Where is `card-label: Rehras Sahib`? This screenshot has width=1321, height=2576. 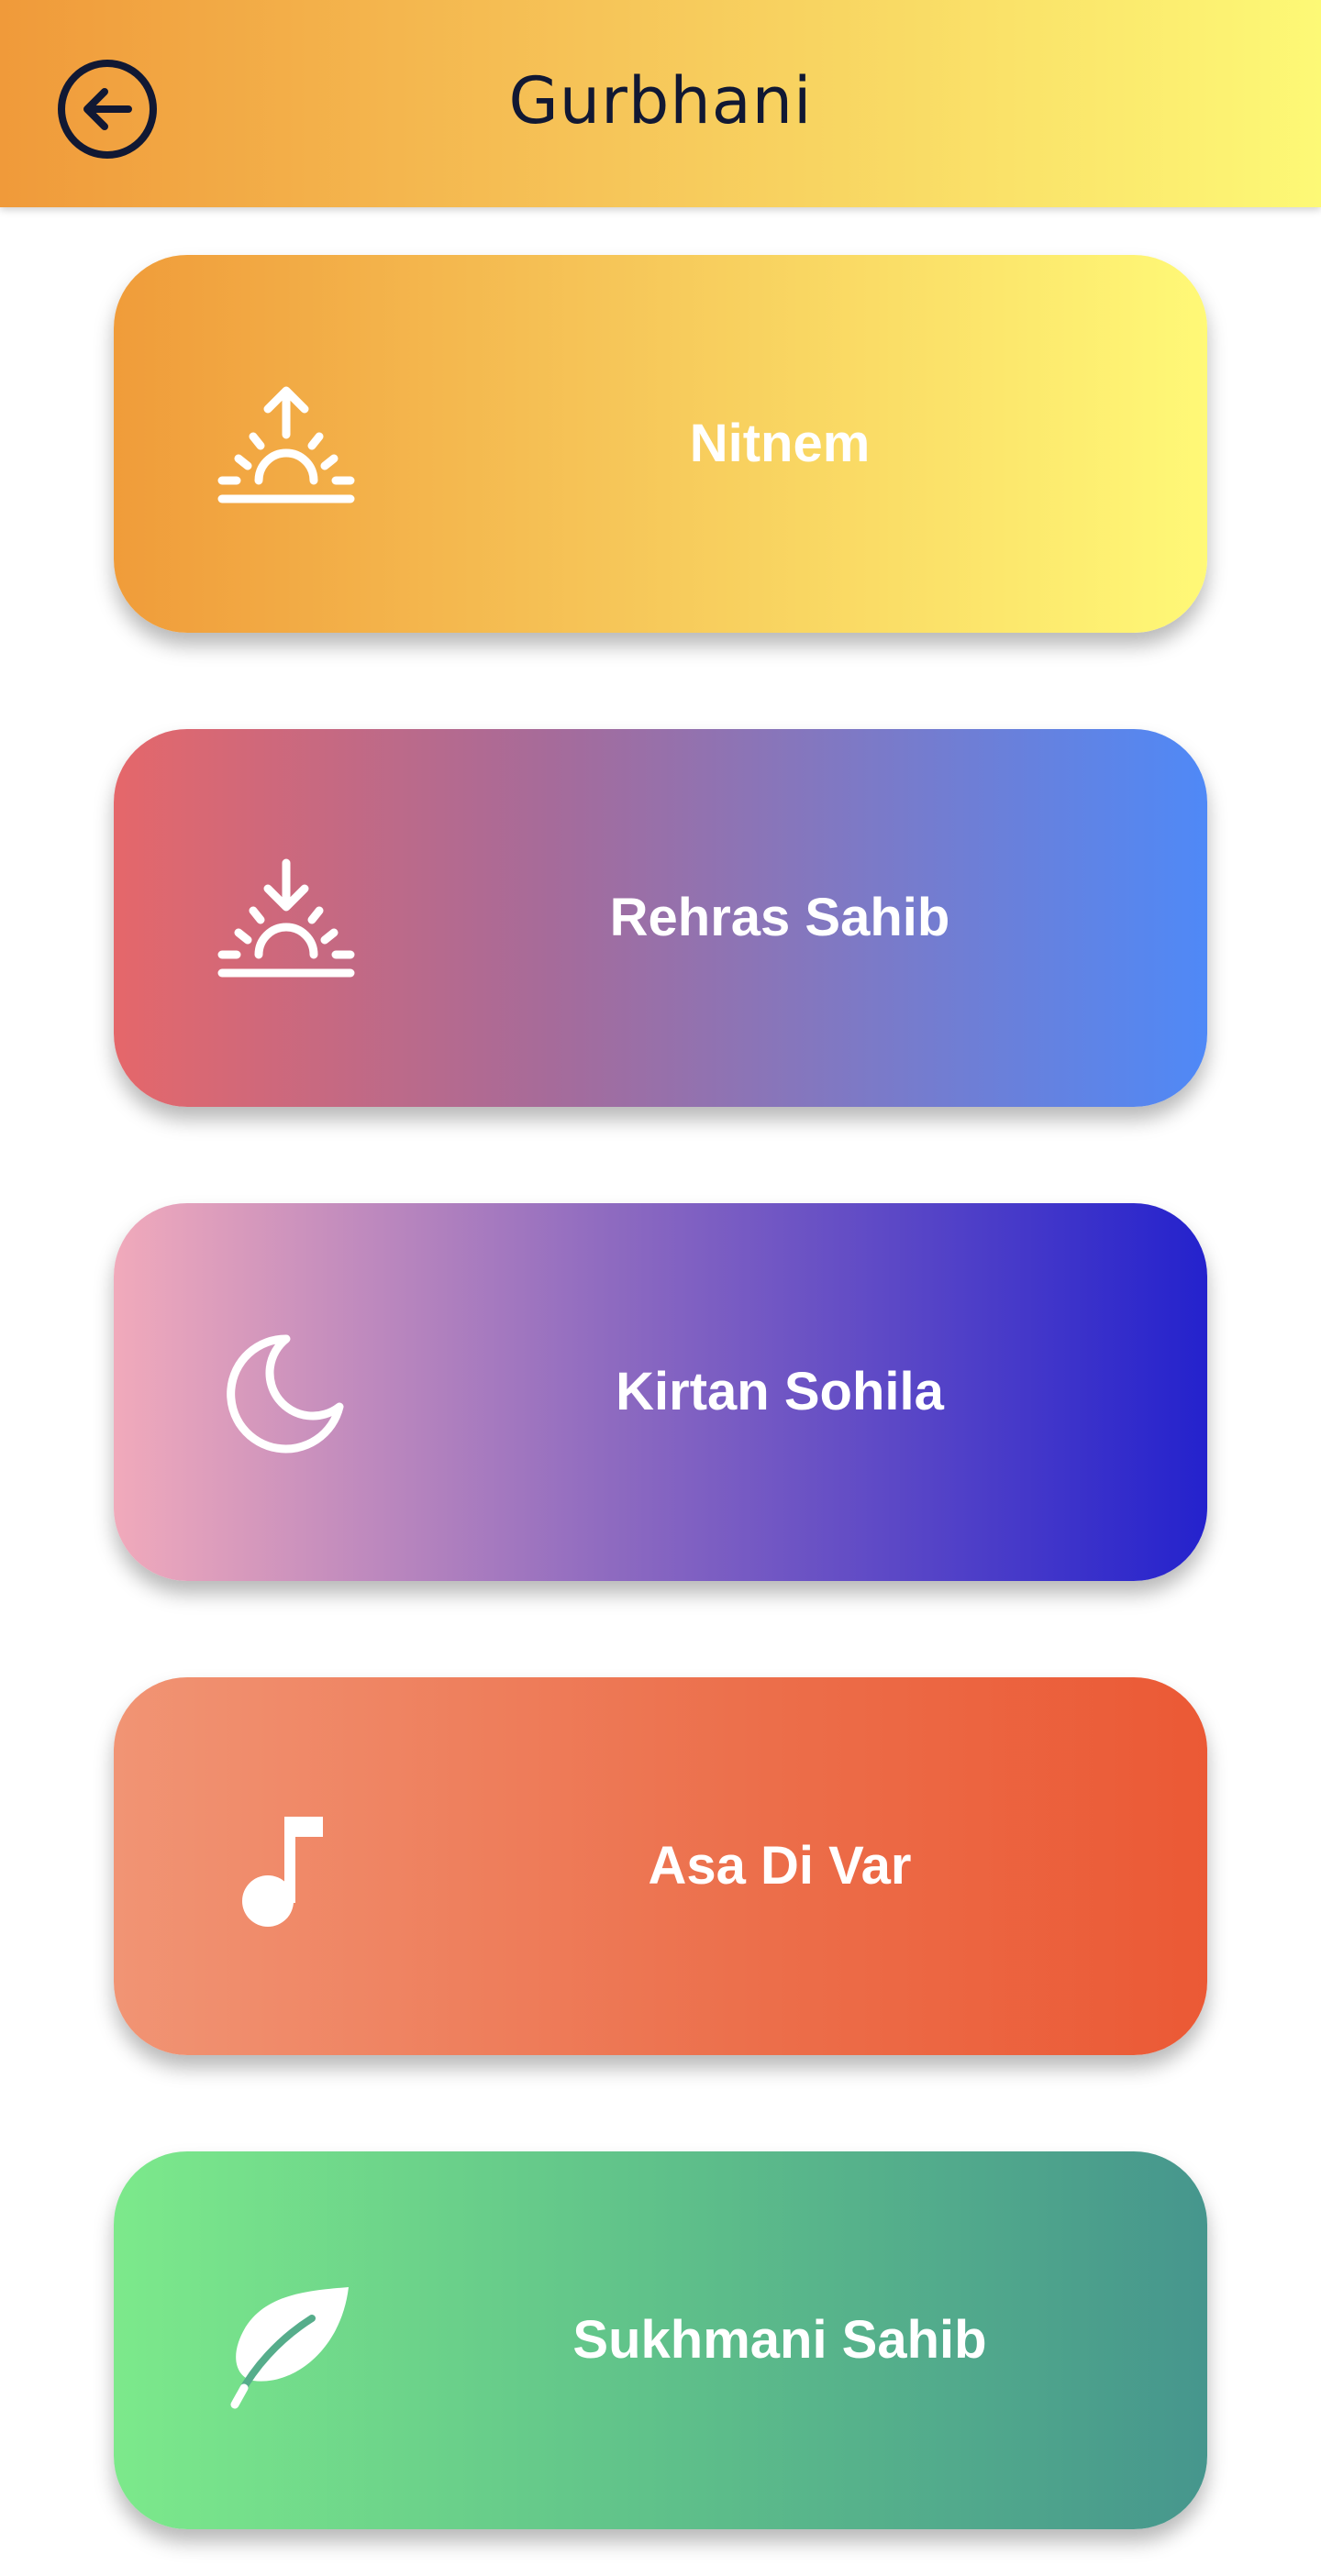 card-label: Rehras Sahib is located at coordinates (779, 917).